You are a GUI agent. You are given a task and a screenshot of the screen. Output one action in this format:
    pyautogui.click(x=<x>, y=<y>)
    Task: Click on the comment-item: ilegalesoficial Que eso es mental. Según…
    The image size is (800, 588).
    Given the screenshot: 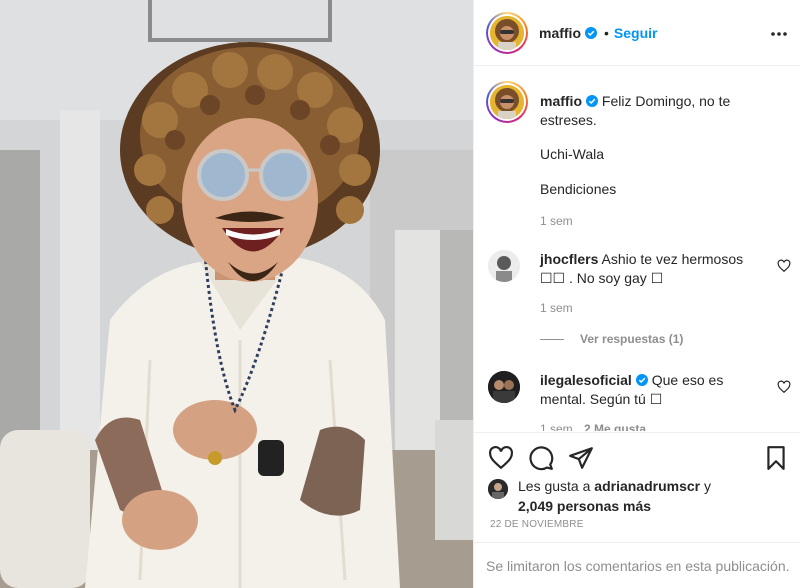 What is the action you would take?
    pyautogui.click(x=640, y=401)
    